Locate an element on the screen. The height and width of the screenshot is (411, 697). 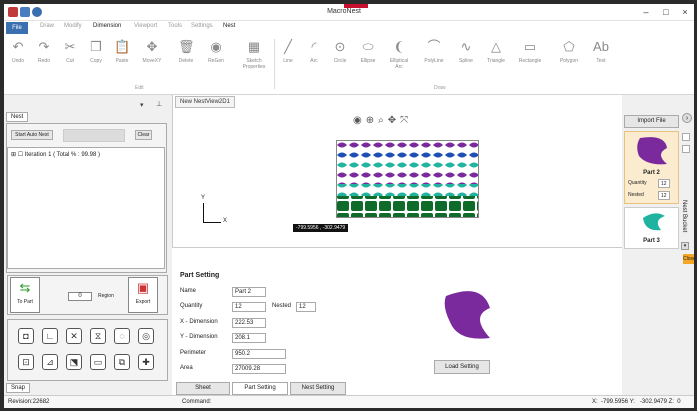
snap-intersection-icon: ✕ is located at coordinates (74, 336).